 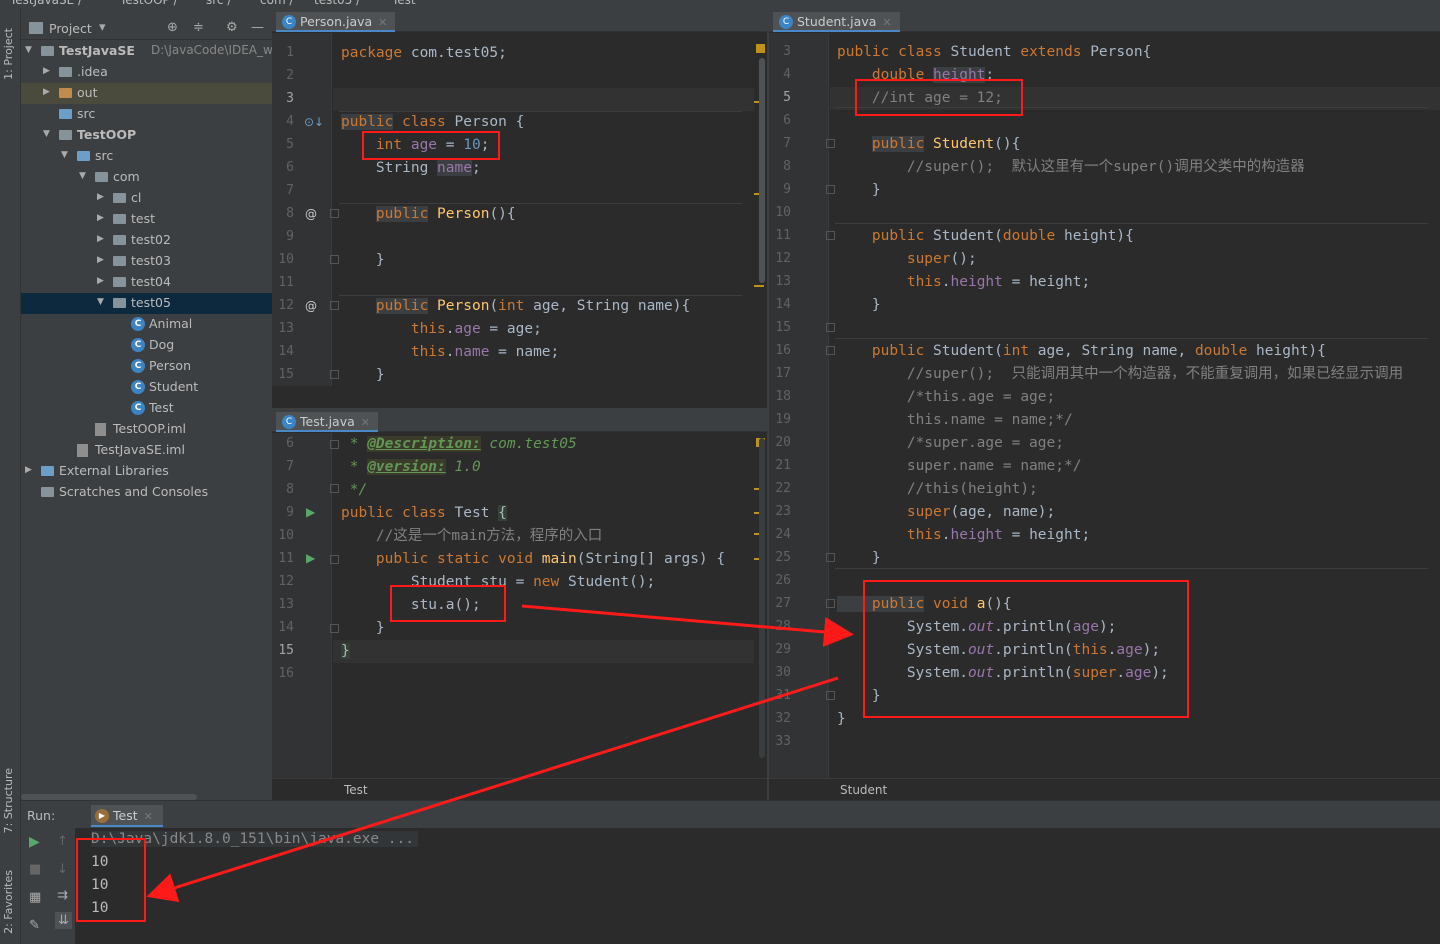 What do you see at coordinates (762, 598) in the screenshot?
I see `vertical-scrollbar` at bounding box center [762, 598].